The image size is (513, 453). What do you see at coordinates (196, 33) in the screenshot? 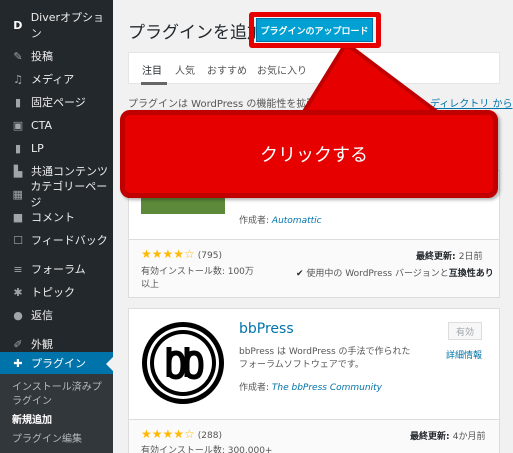
I see `page-title: プラグインを追加` at bounding box center [196, 33].